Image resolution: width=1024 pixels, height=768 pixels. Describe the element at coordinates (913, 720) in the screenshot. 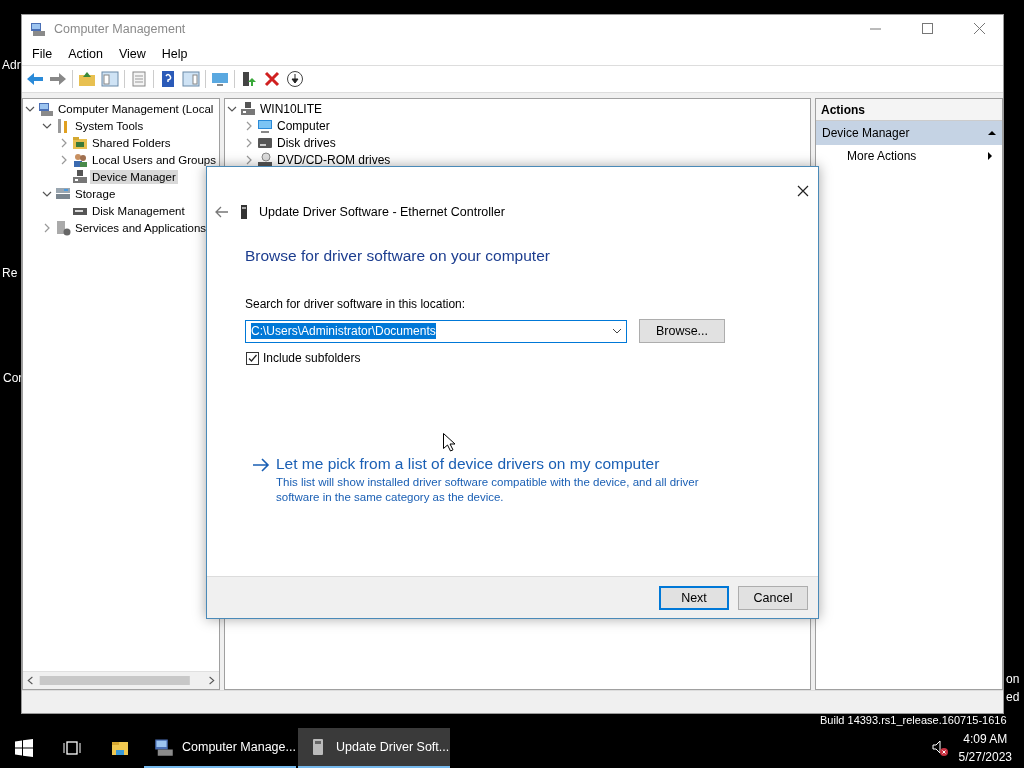

I see `desktop-label: Build 14393.rs1_release.160715-1616` at that location.